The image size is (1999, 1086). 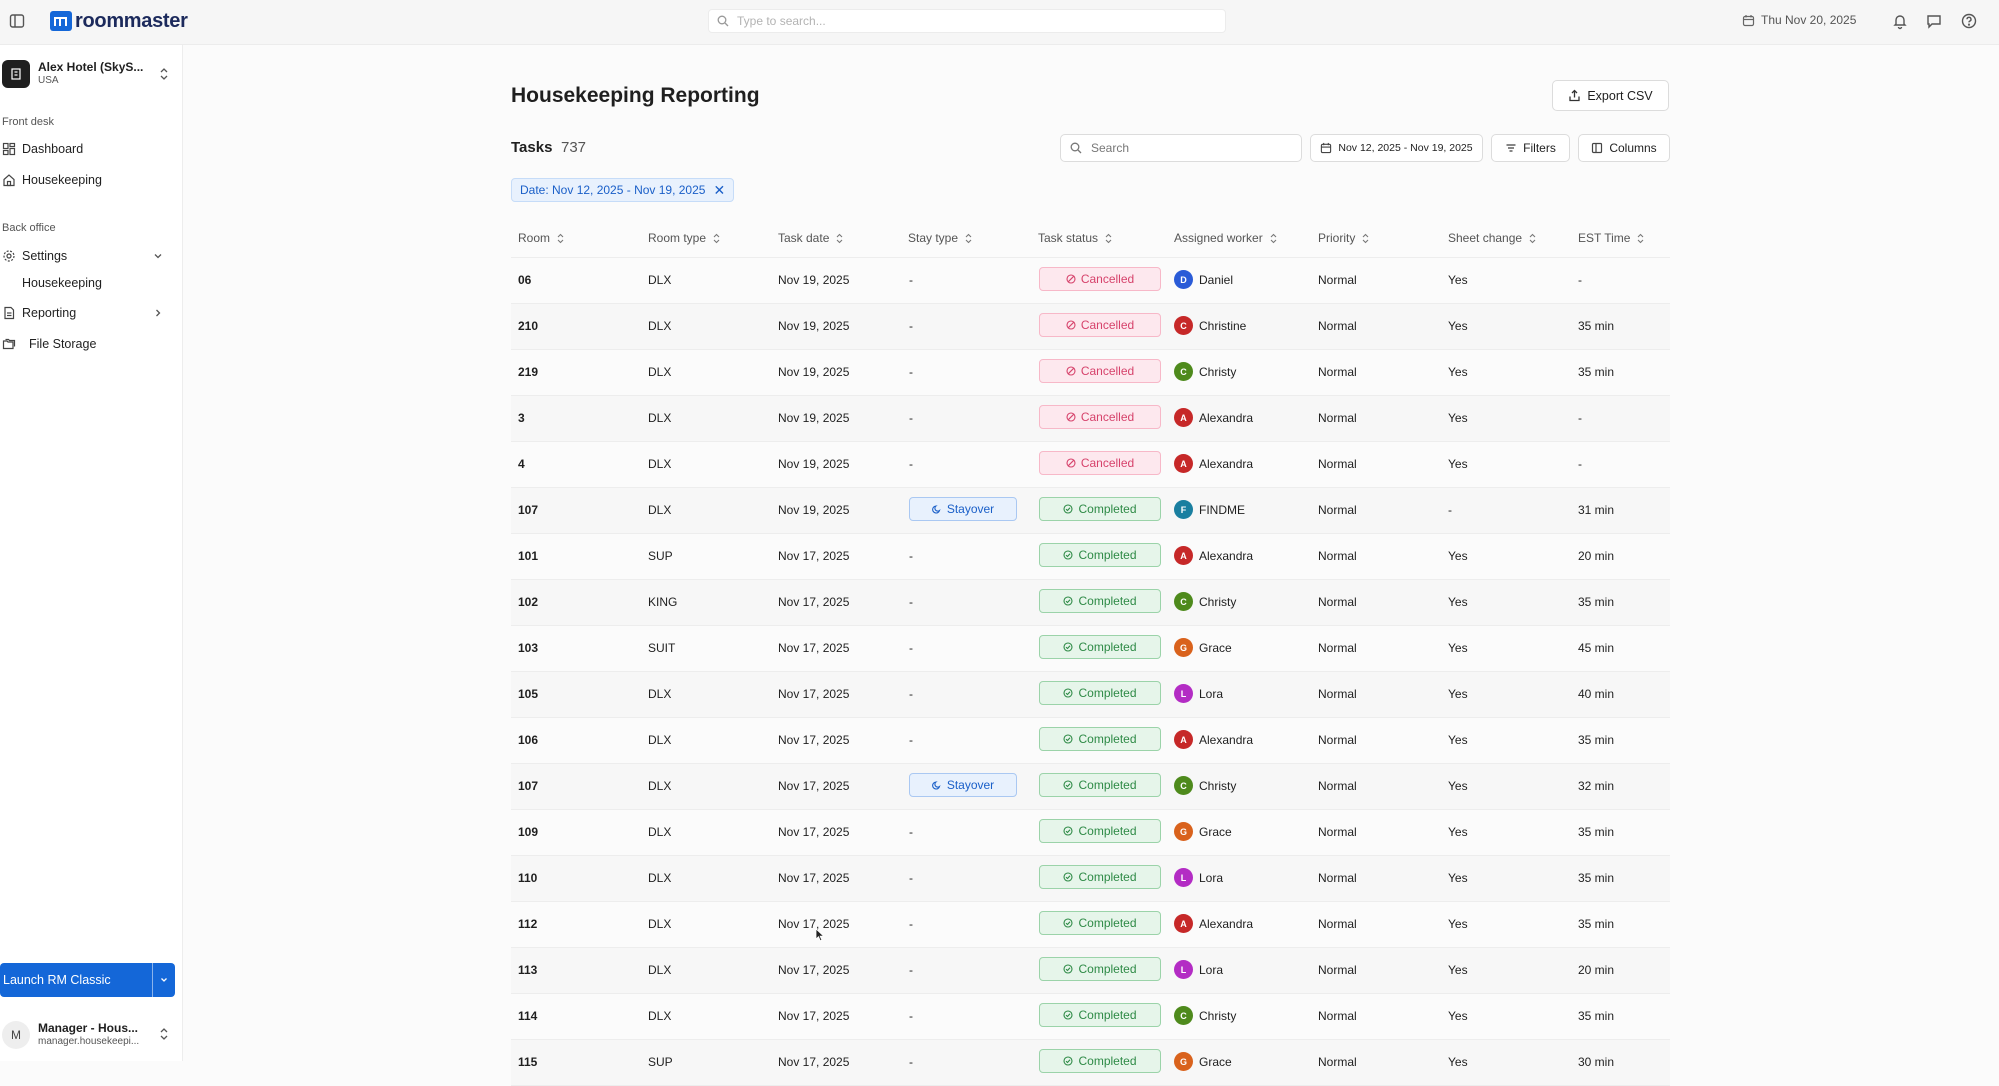 I want to click on export-csv-button: Export CSV, so click(x=1610, y=95).